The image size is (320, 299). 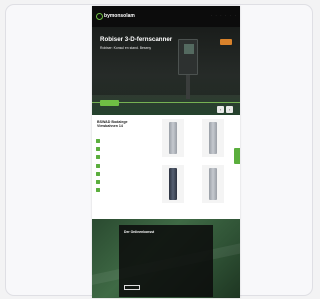 I want to click on hero-subtitle: Robiser: Konsul en stand. Beseny, so click(x=126, y=48).